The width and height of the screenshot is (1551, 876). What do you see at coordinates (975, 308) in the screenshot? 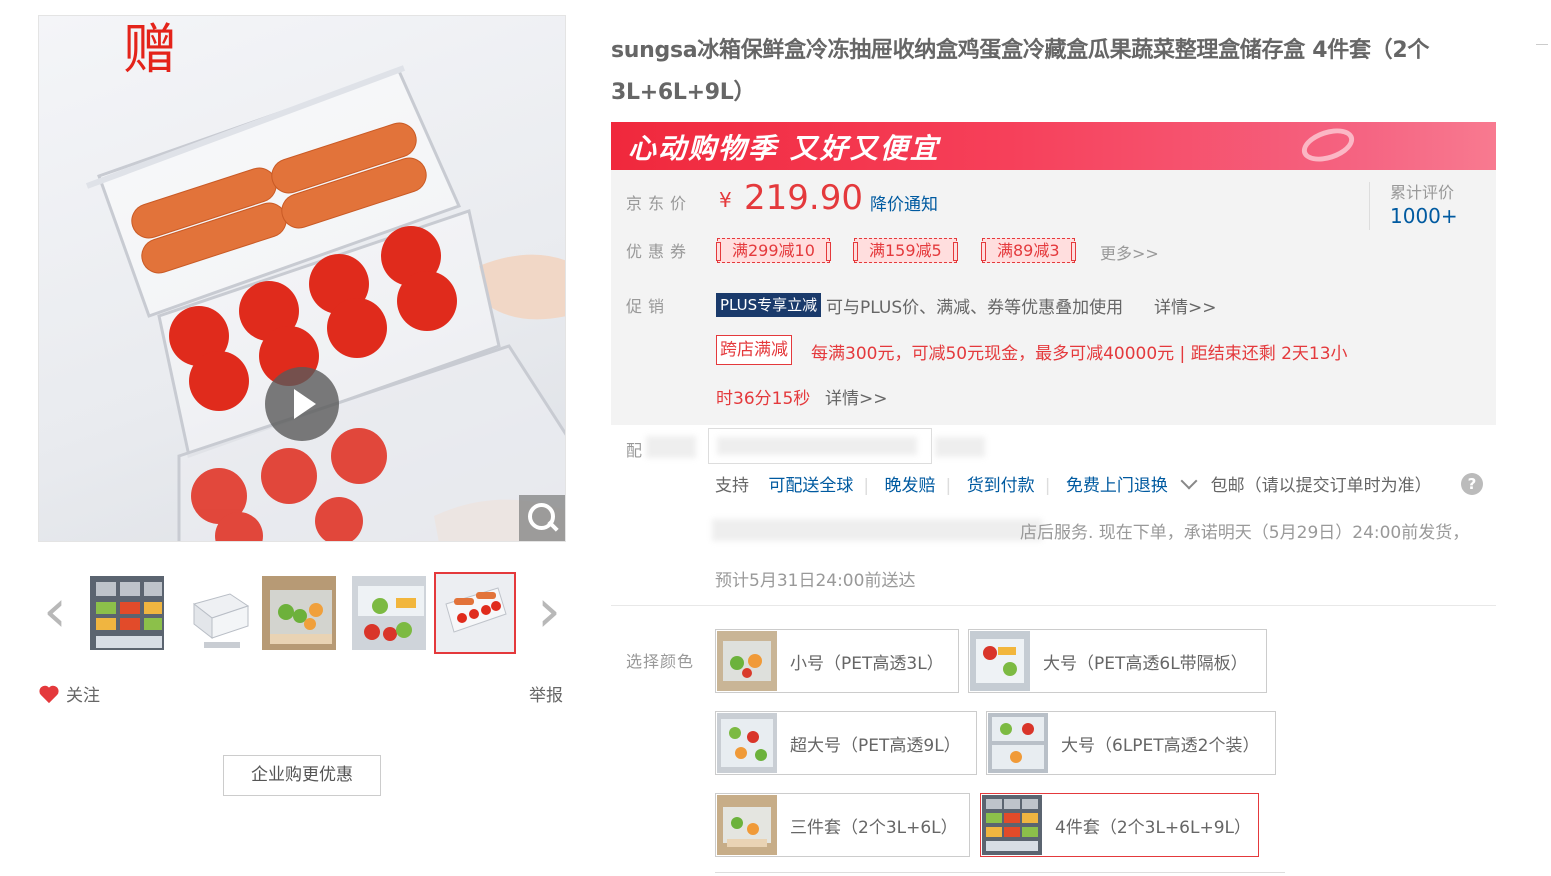
I see `plus-discount-text: 可与PLUS价、满减、券等优惠叠加使用` at bounding box center [975, 308].